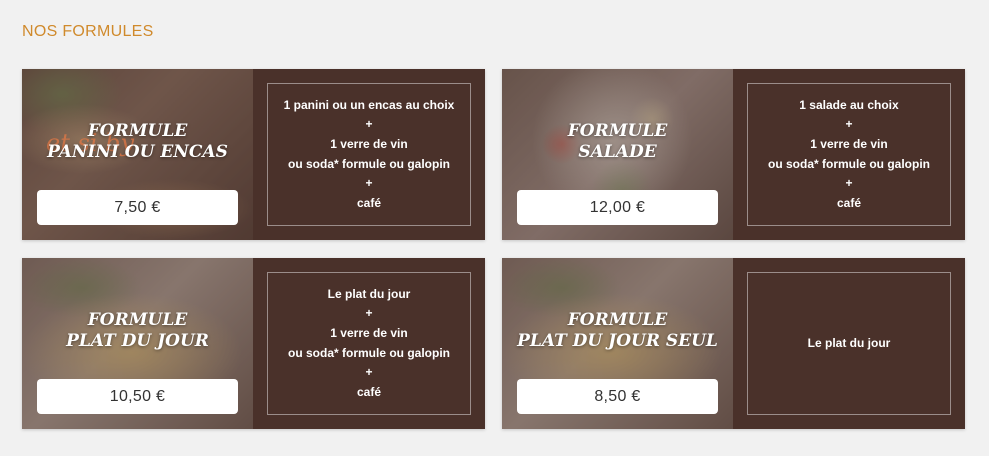 The height and width of the screenshot is (456, 989). Describe the element at coordinates (137, 207) in the screenshot. I see `price-badge: 7,50 €` at that location.